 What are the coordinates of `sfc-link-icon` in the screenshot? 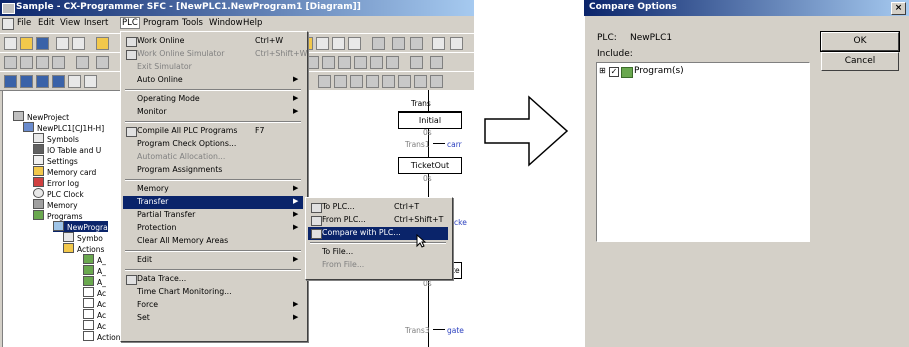 It's located at (392, 62).